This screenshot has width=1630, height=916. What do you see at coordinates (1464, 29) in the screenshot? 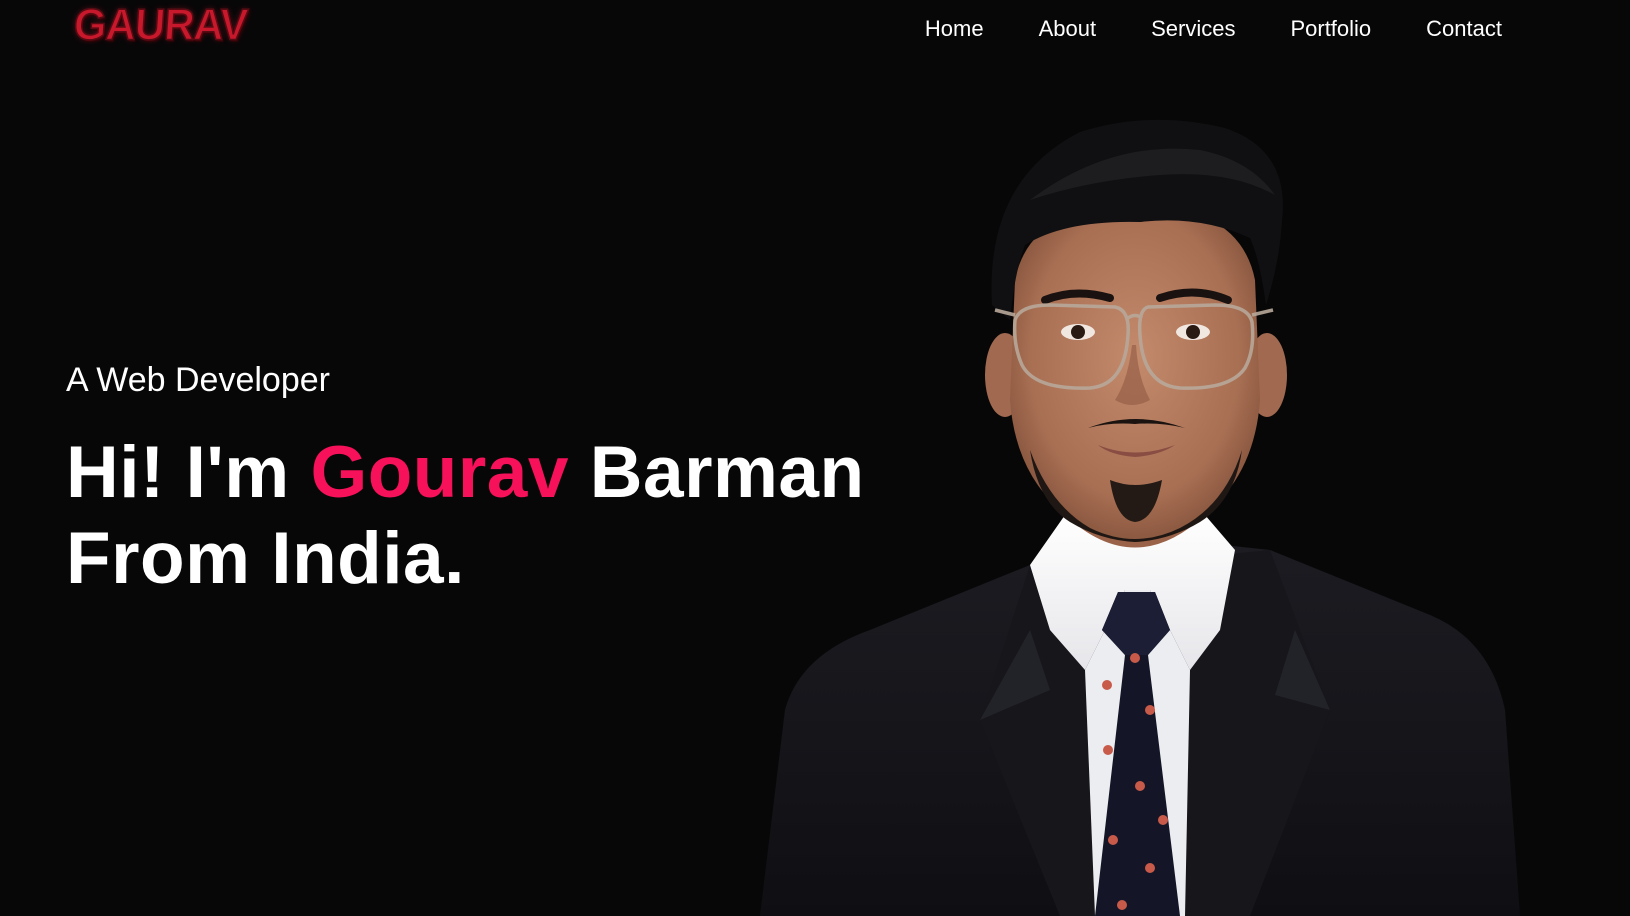
I see `nav-contact-link: Contact` at bounding box center [1464, 29].